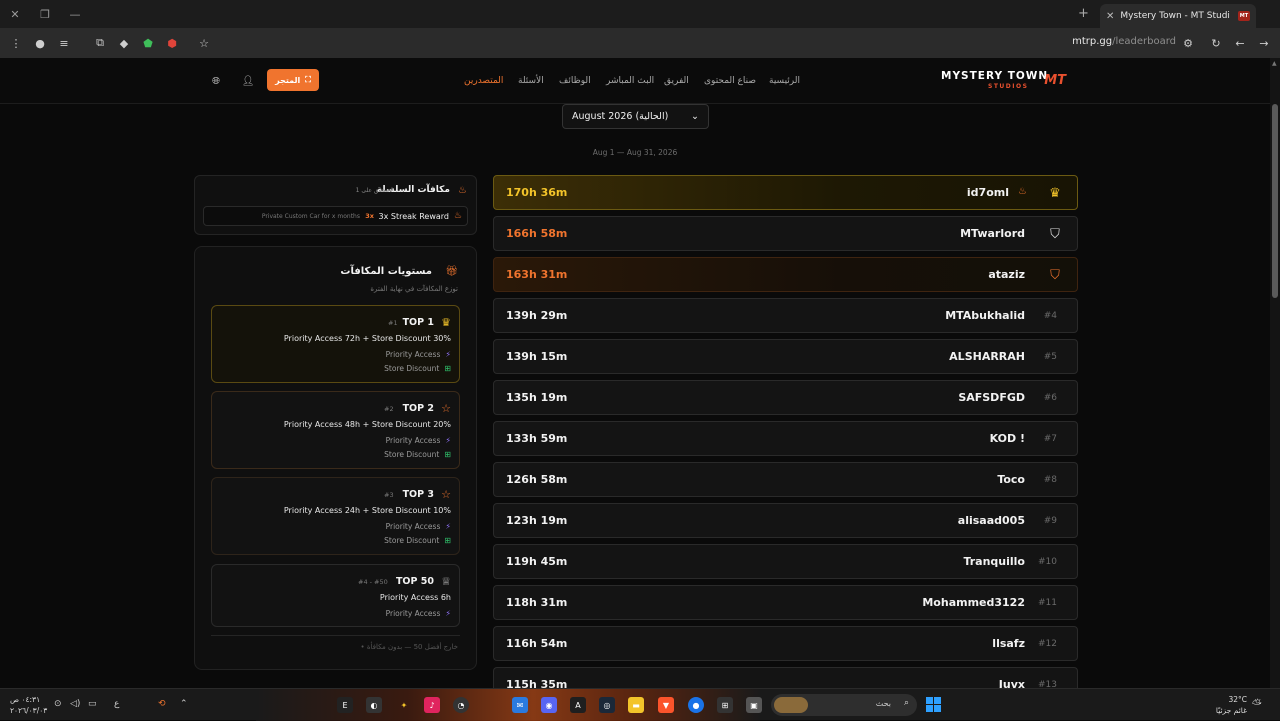 This screenshot has height=721, width=1280. I want to click on store-button: المتجر ⛶, so click(293, 80).